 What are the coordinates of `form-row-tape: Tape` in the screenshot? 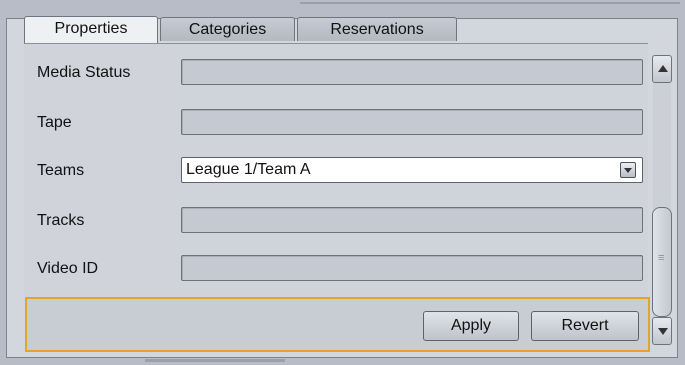 It's located at (336, 124).